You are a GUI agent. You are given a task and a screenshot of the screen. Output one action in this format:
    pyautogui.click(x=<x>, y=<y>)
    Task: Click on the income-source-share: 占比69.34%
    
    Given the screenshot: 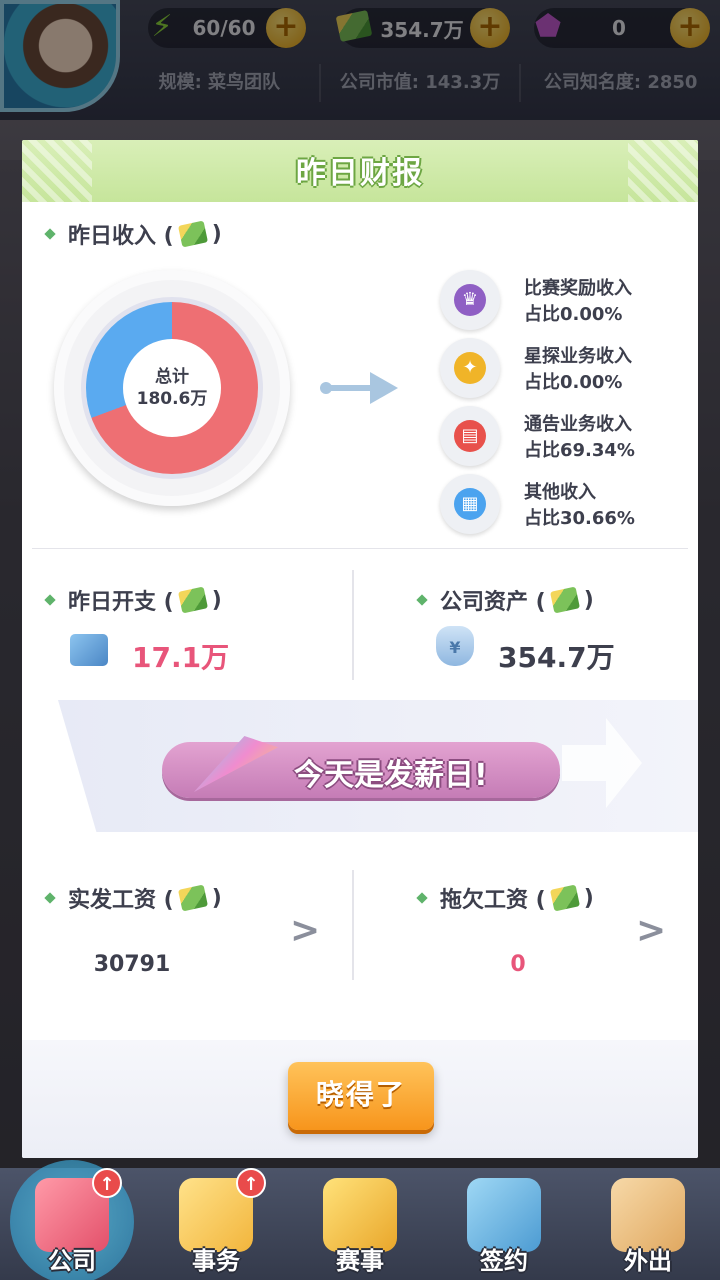 What is the action you would take?
    pyautogui.click(x=579, y=450)
    